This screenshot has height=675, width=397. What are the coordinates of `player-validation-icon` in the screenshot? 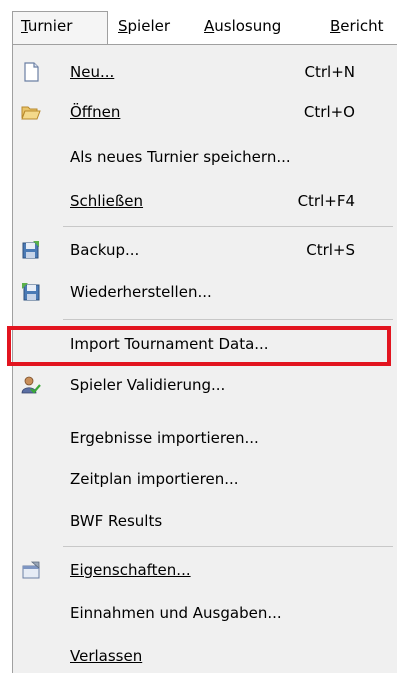 It's located at (31, 385).